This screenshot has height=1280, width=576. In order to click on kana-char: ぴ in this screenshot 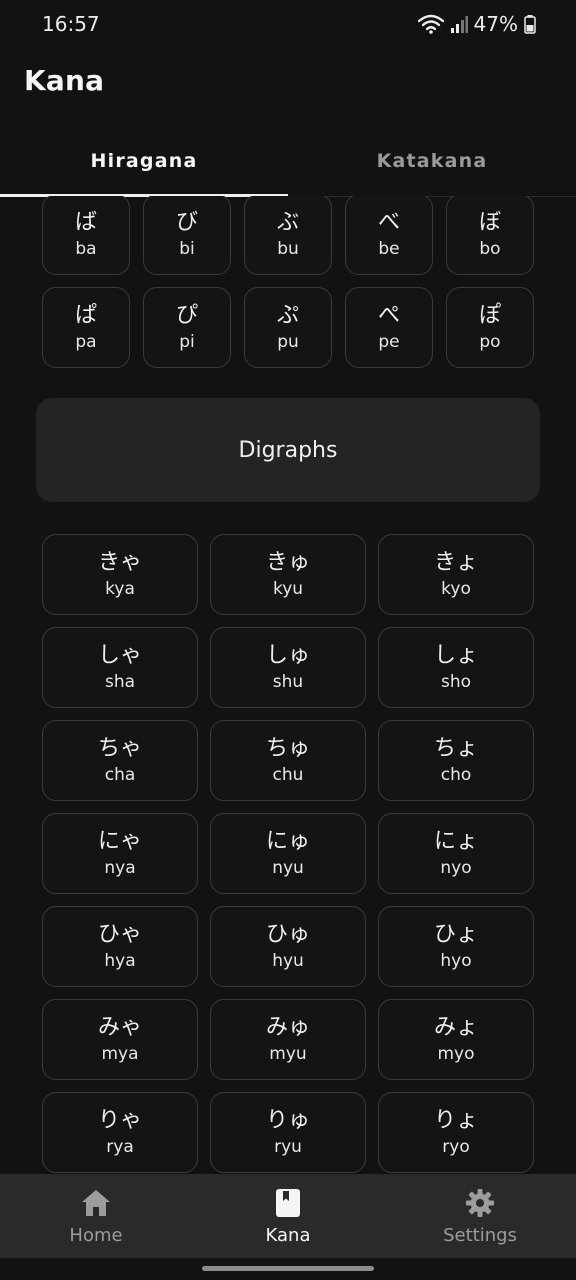, I will do `click(186, 315)`.